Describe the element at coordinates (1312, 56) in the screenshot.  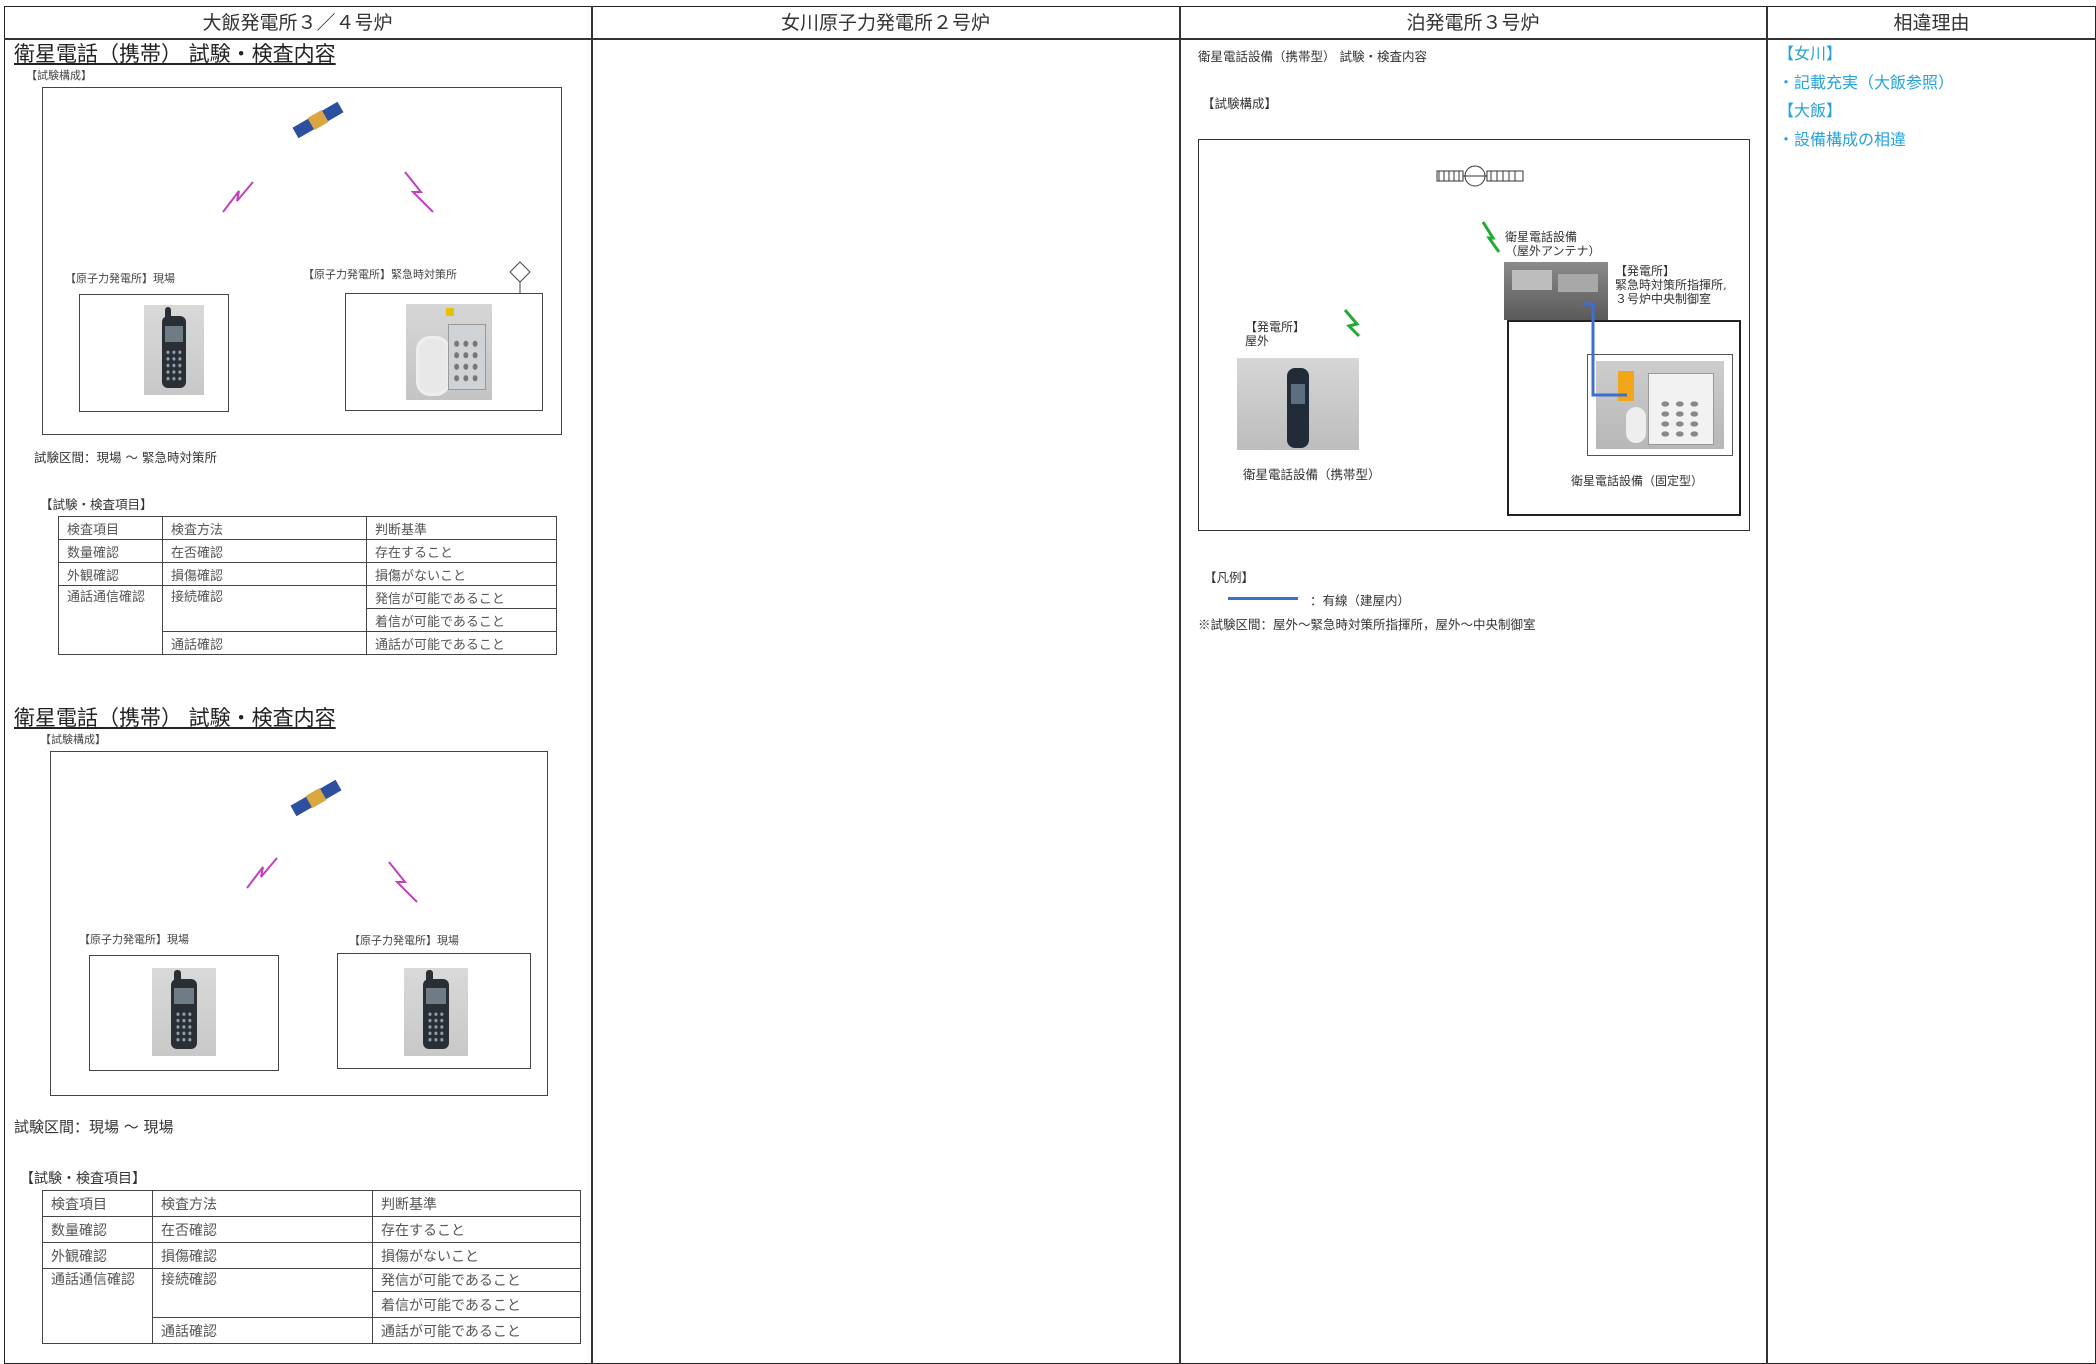
I see `section-title: 衛星電話設備（携帯型） 試験・検査内容` at that location.